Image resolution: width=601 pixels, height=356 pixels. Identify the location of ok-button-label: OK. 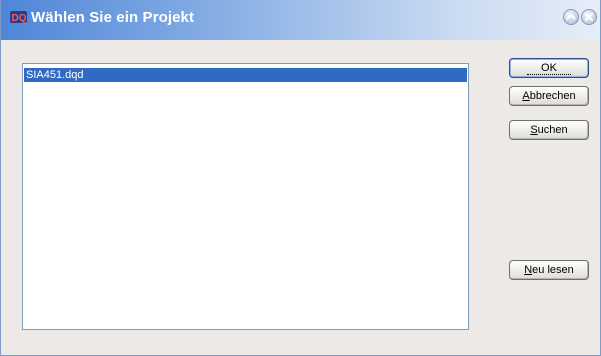
(549, 68).